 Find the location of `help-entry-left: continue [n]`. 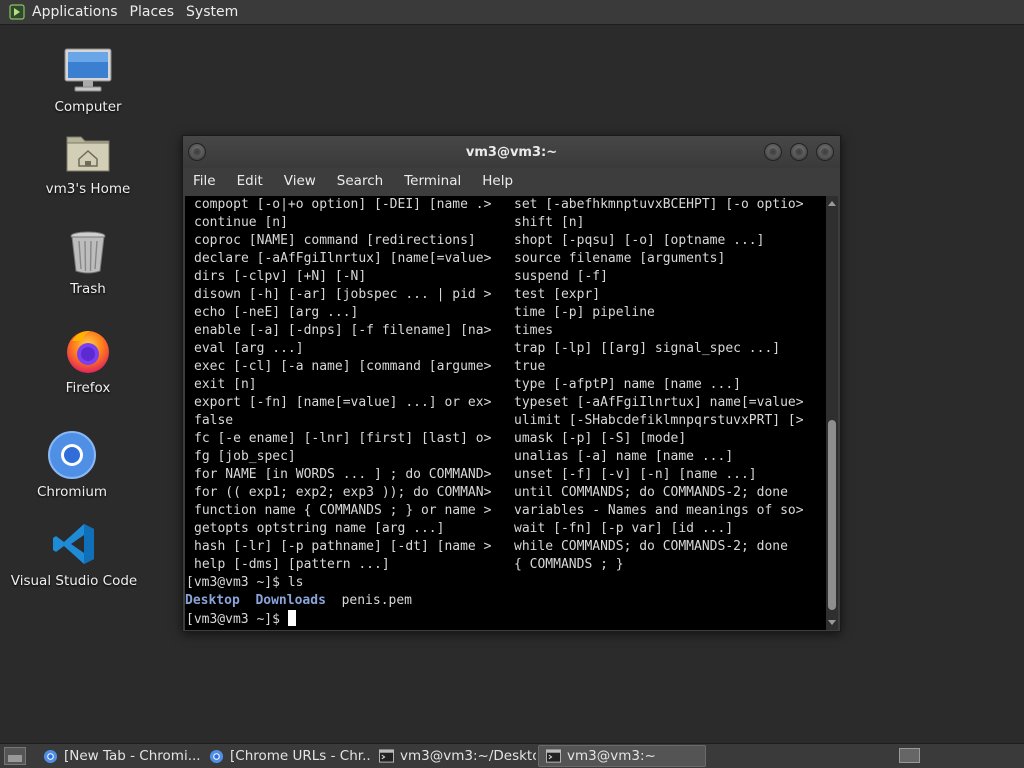

help-entry-left: continue [n] is located at coordinates (241, 222).